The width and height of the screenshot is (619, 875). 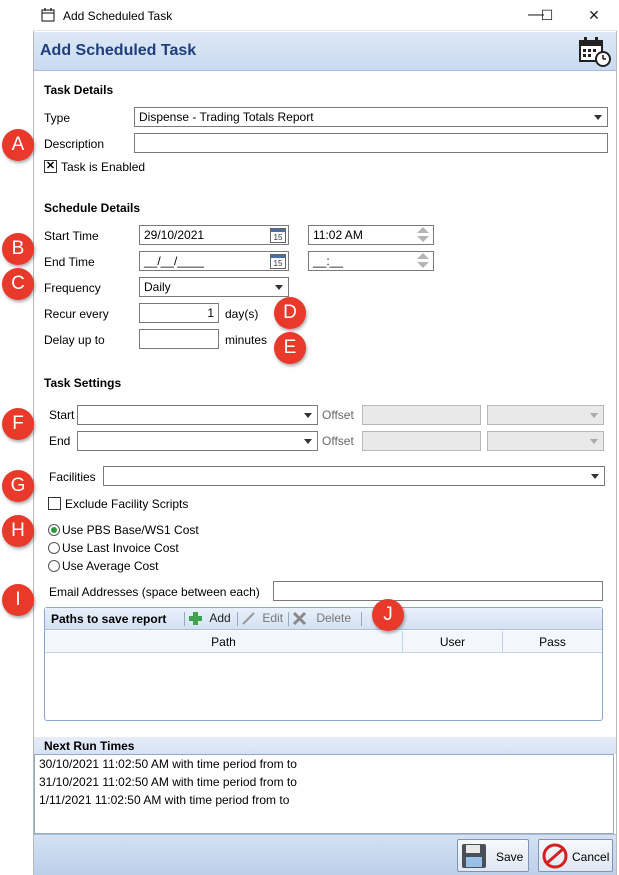 I want to click on calendar-clock-icon, so click(x=595, y=52).